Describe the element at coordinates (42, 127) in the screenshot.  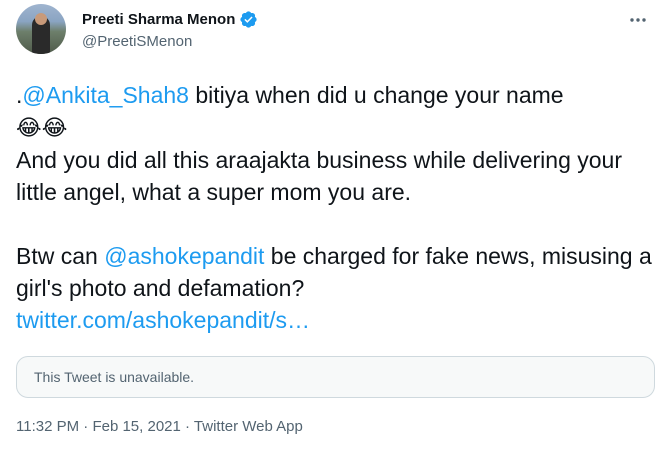
I see `laughing-crying-emoji: 😂😂` at that location.